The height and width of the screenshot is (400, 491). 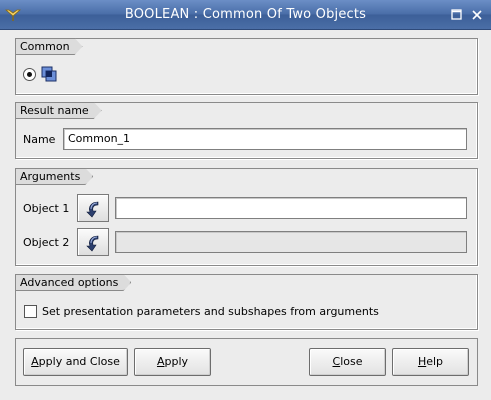 What do you see at coordinates (30, 311) in the screenshot?
I see `presentation-params-checkbox` at bounding box center [30, 311].